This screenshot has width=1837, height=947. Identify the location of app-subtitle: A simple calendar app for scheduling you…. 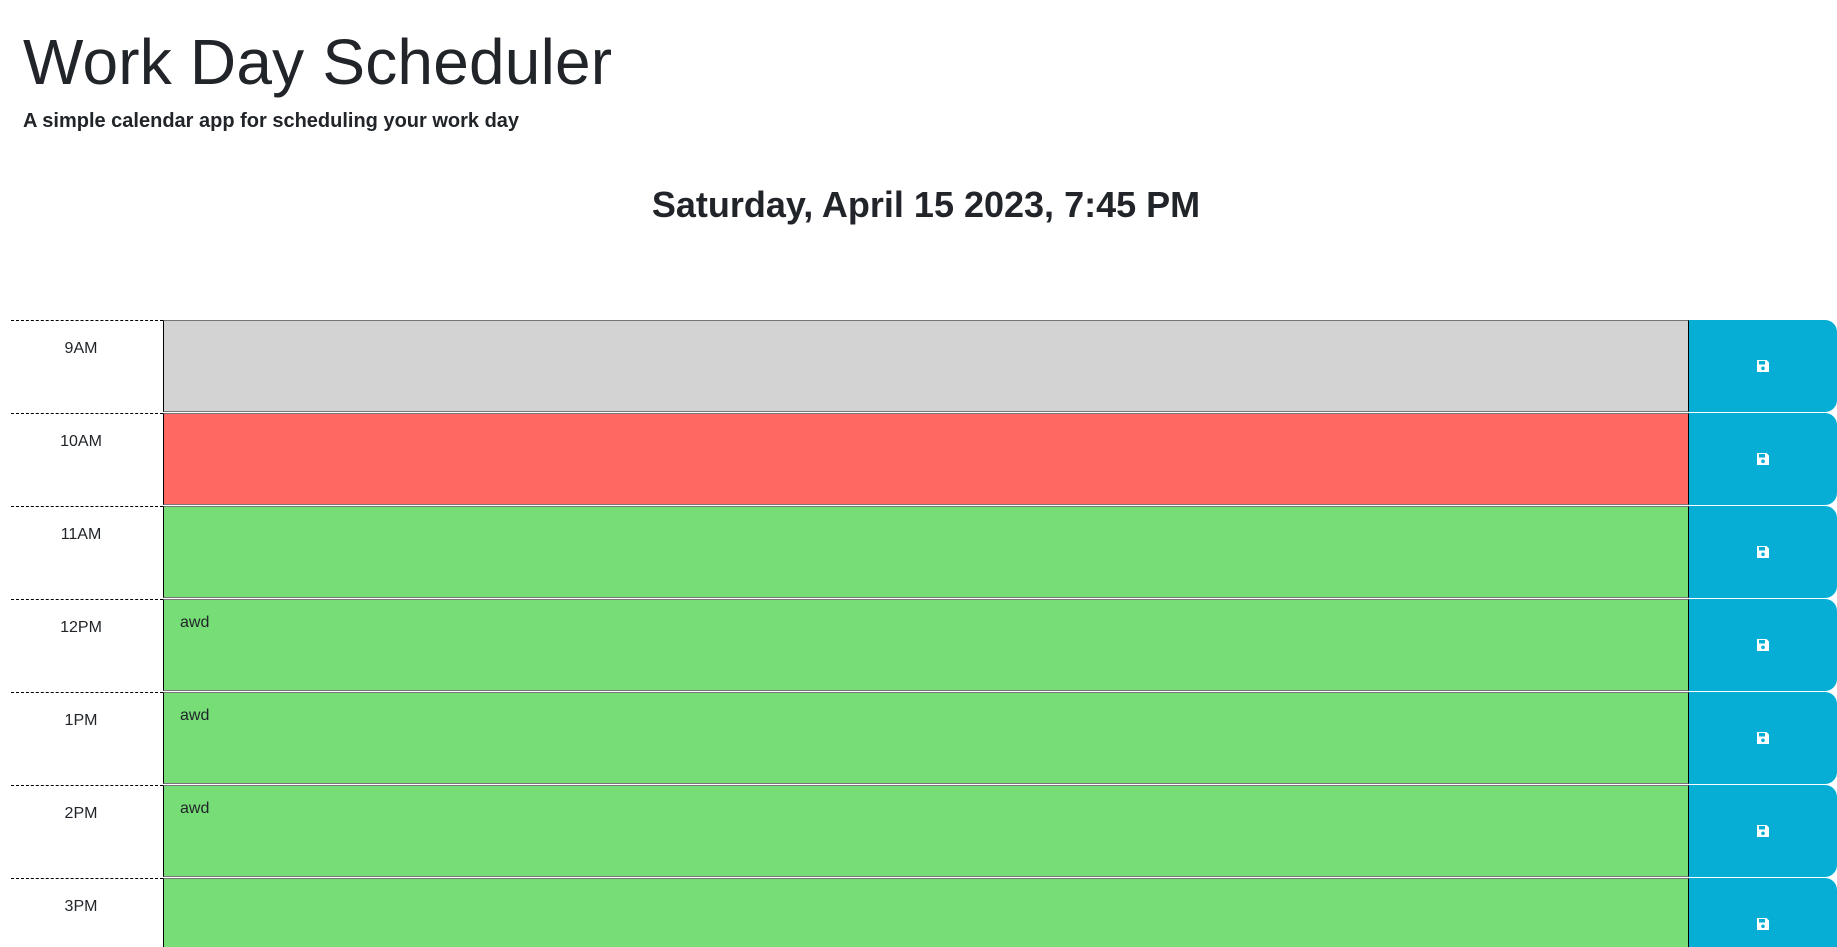
(271, 121).